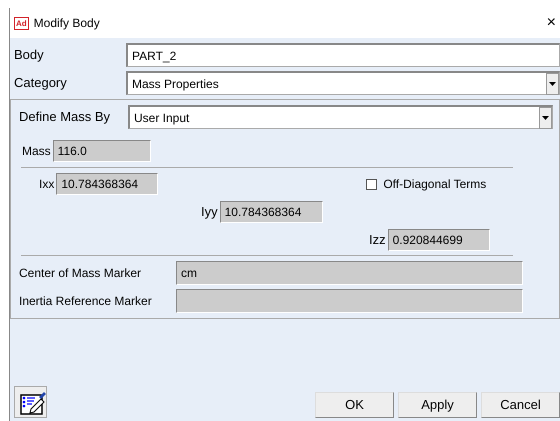 This screenshot has width=560, height=421. What do you see at coordinates (30, 402) in the screenshot?
I see `notes-icon` at bounding box center [30, 402].